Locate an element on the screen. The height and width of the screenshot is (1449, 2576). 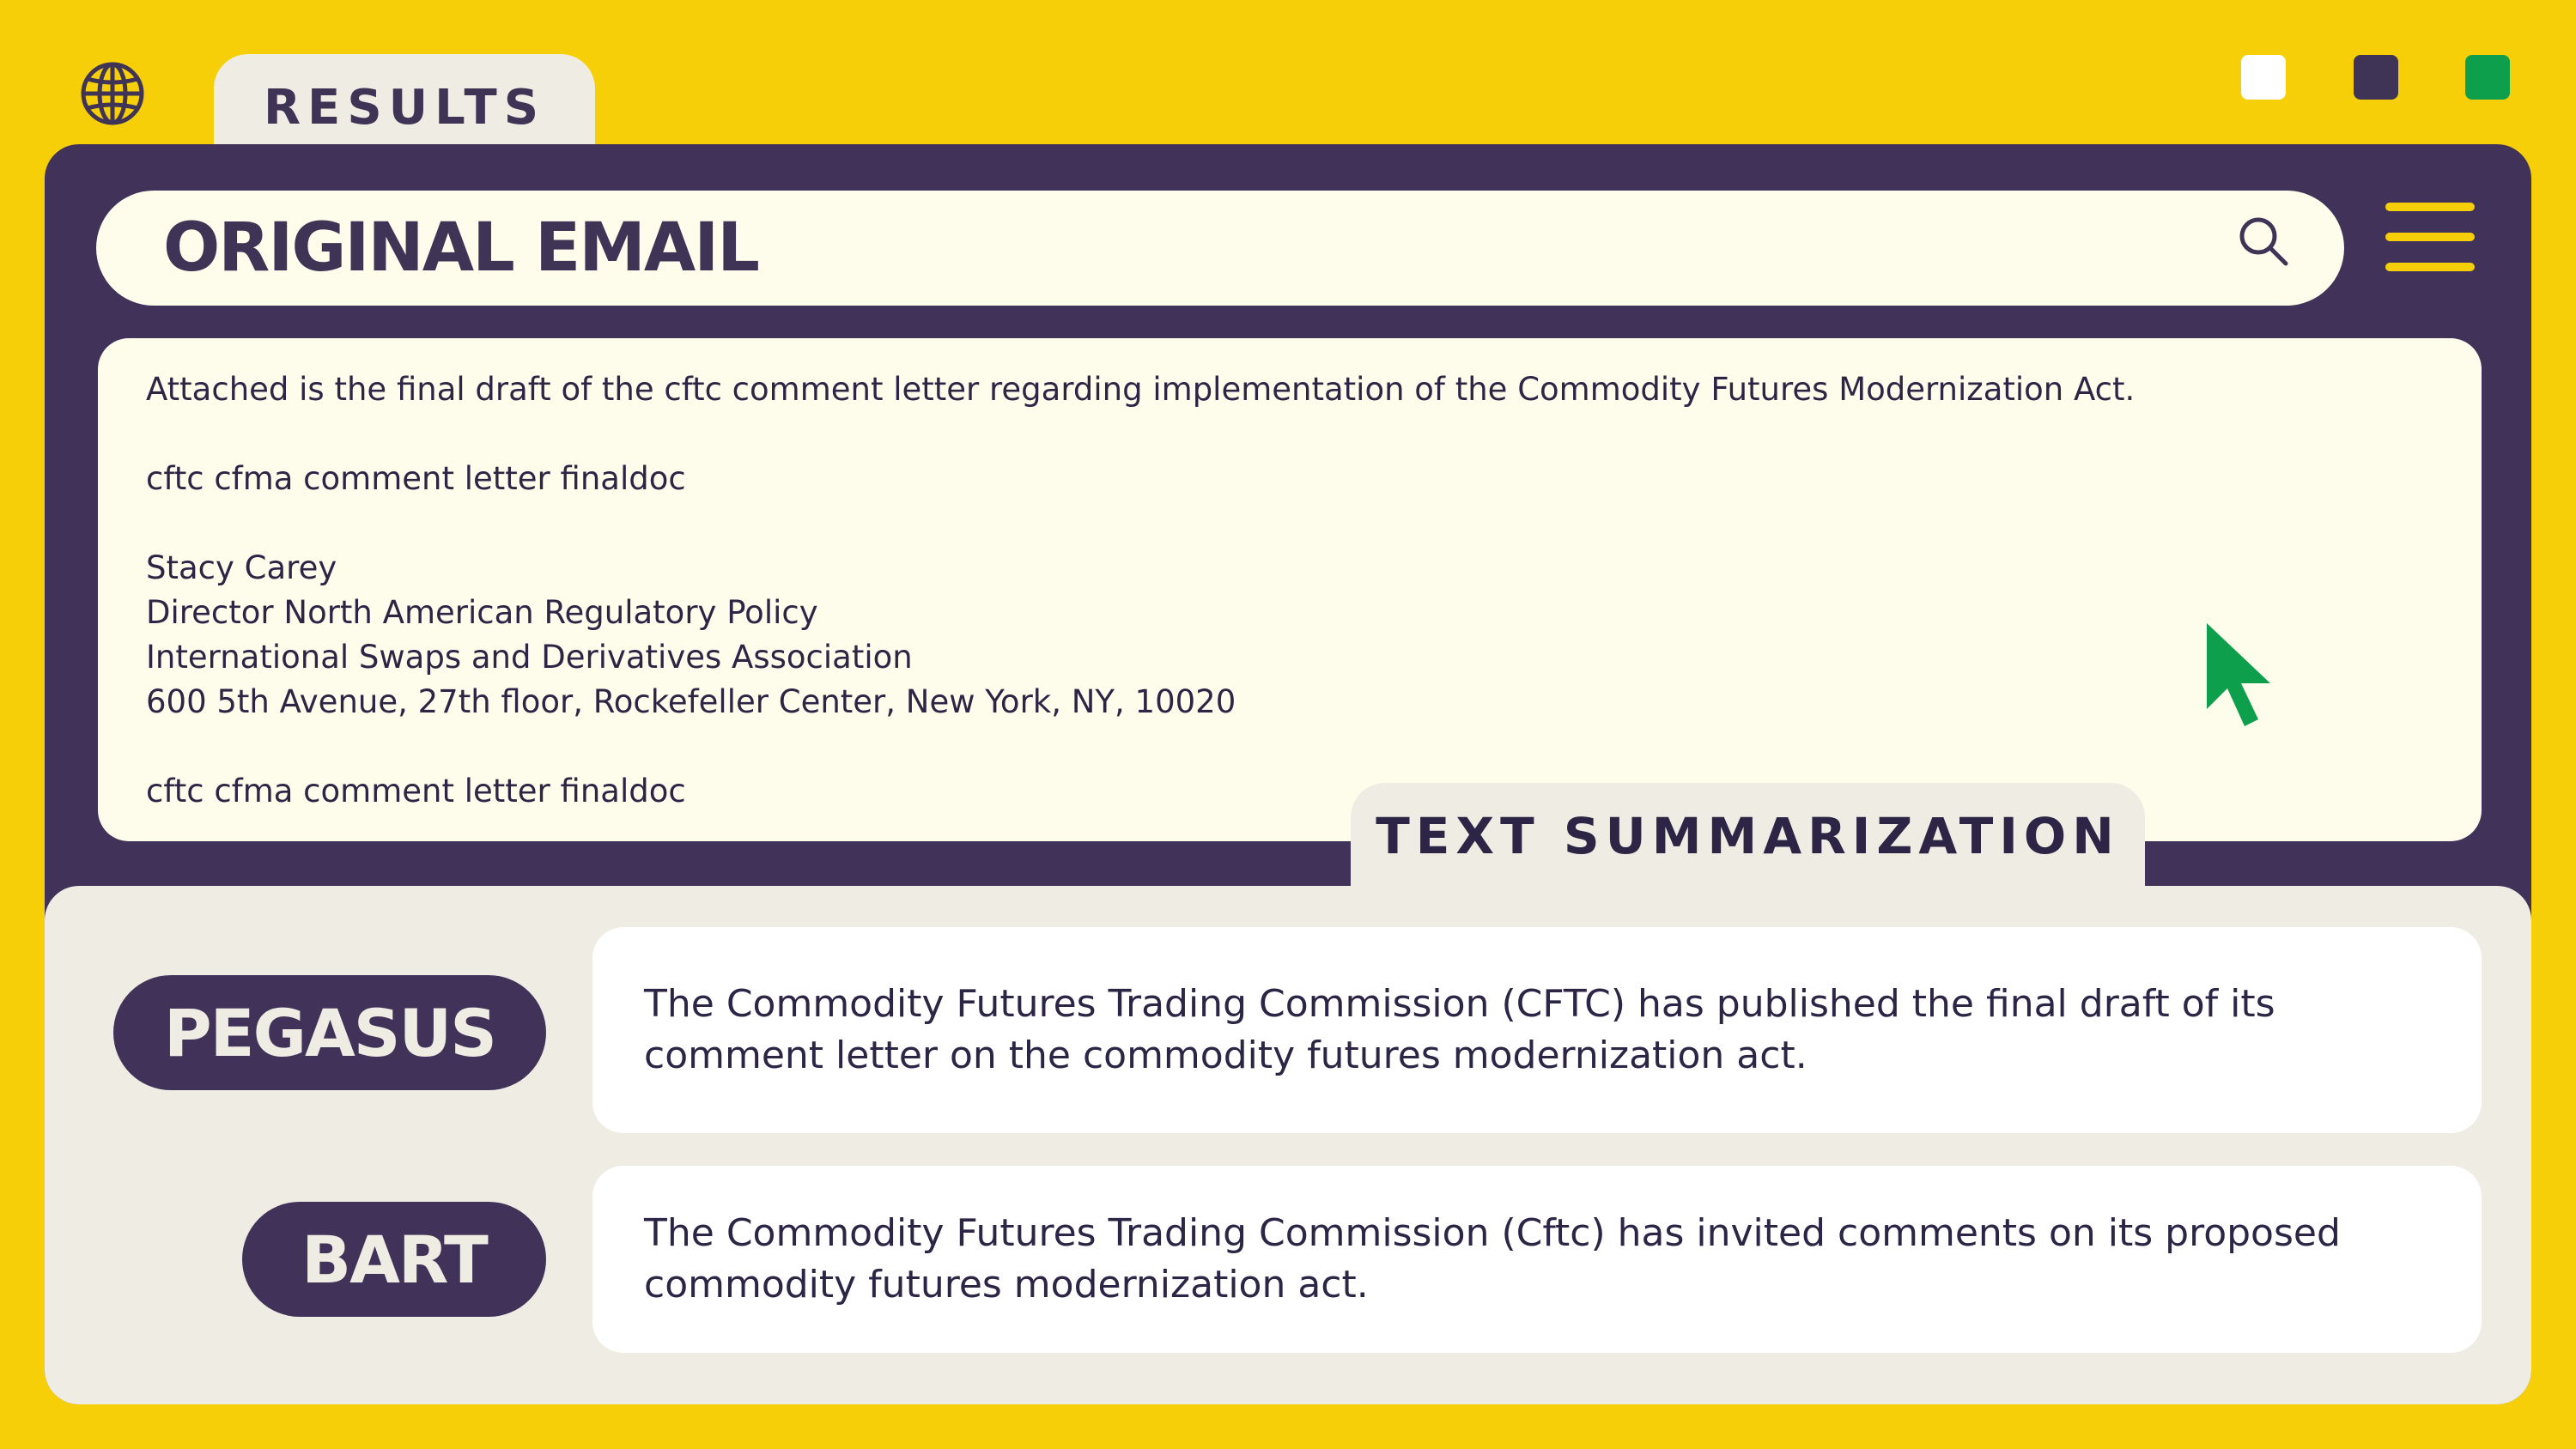
window-button-purple is located at coordinates (2376, 77).